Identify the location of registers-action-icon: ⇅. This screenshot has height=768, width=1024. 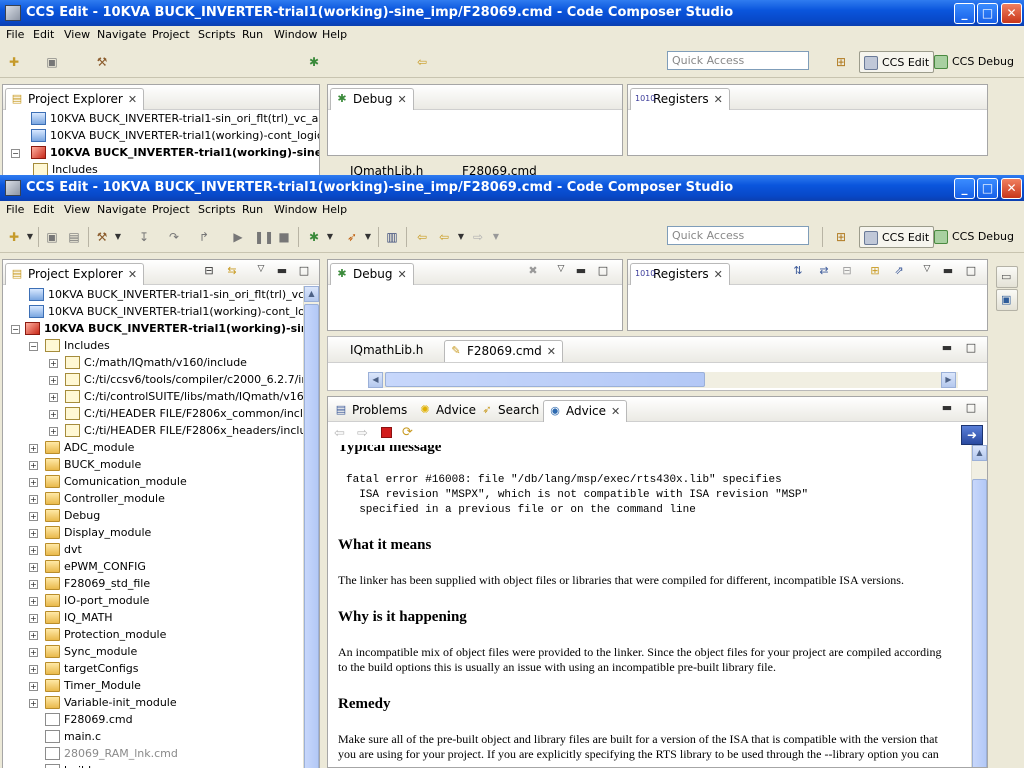
(798, 270).